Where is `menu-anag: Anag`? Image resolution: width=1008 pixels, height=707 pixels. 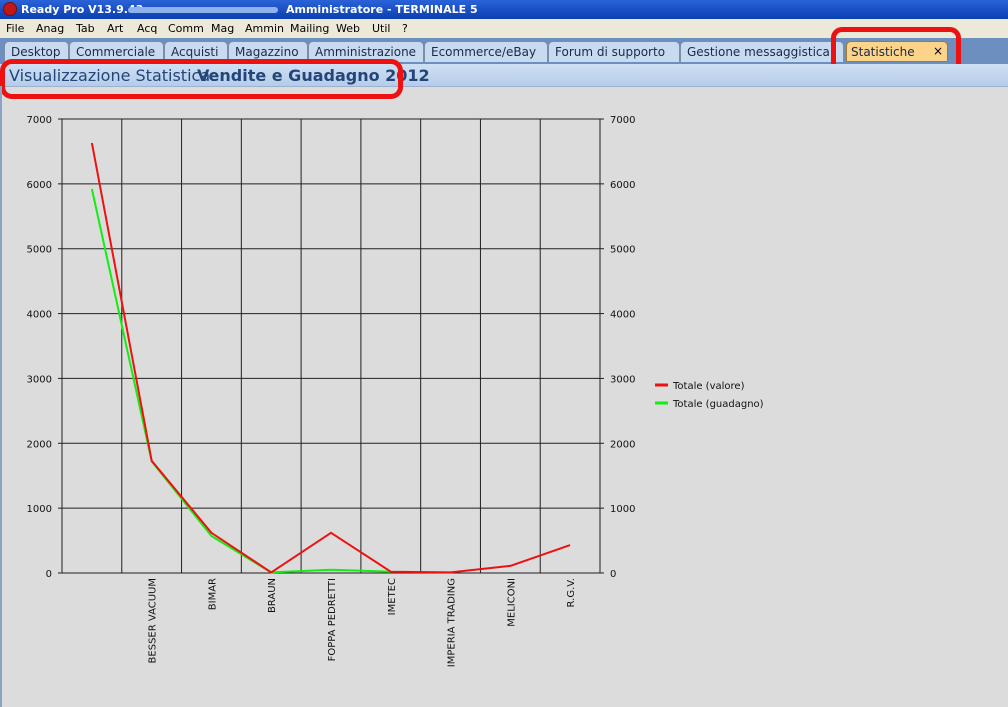
menu-anag: Anag is located at coordinates (50, 28).